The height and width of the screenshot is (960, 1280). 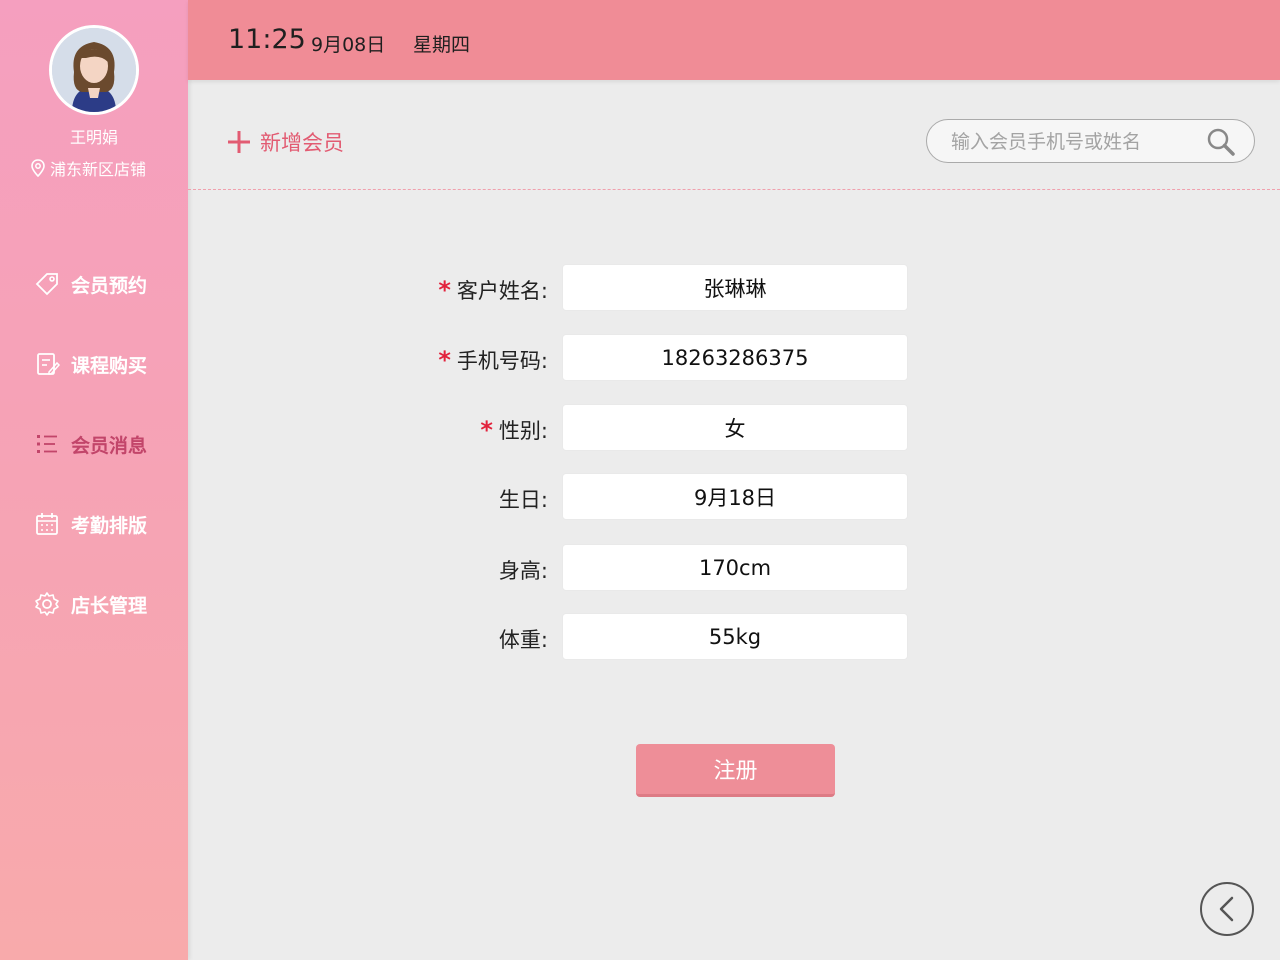 I want to click on sidebar: 王明娟 浦东新区店铺 会员预约 课程购买 会员消息 考勤排版 店长管理, so click(x=94, y=480).